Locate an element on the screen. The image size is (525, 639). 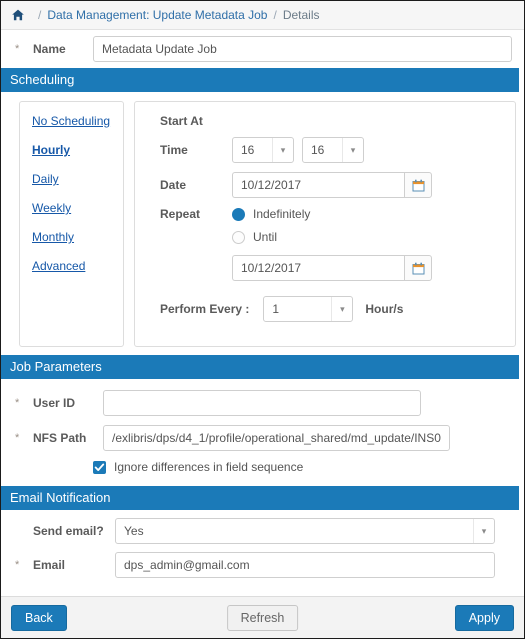
repeat-until-row: Until is located at coordinates (368, 237).